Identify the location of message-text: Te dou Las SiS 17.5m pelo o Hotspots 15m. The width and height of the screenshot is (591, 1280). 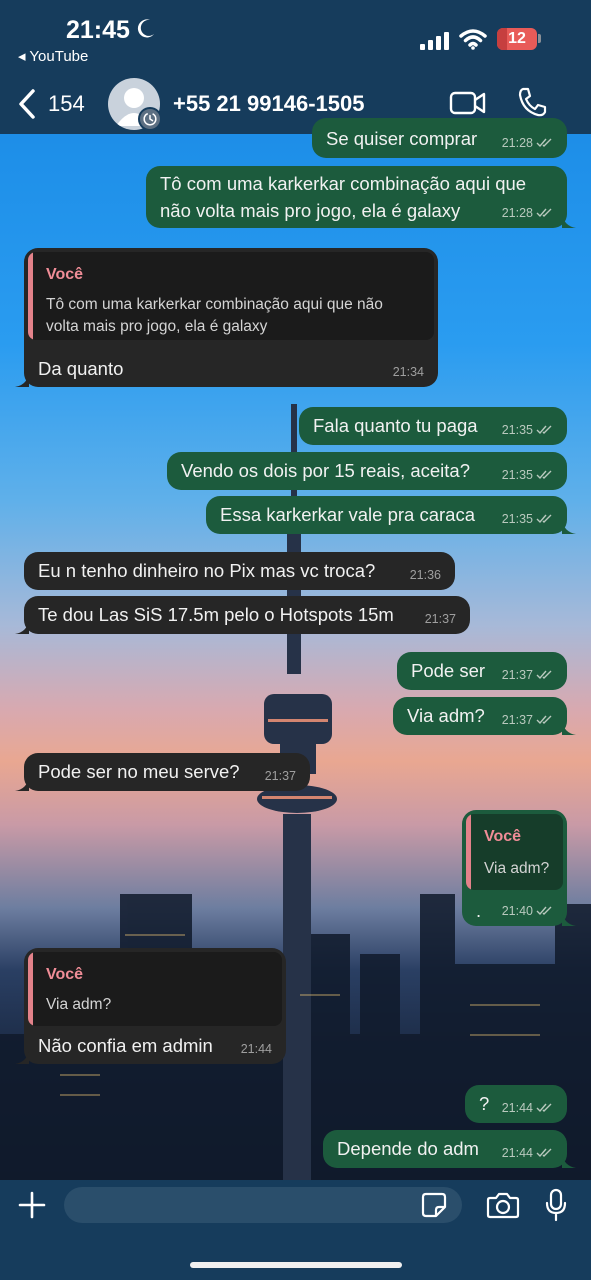
(216, 614).